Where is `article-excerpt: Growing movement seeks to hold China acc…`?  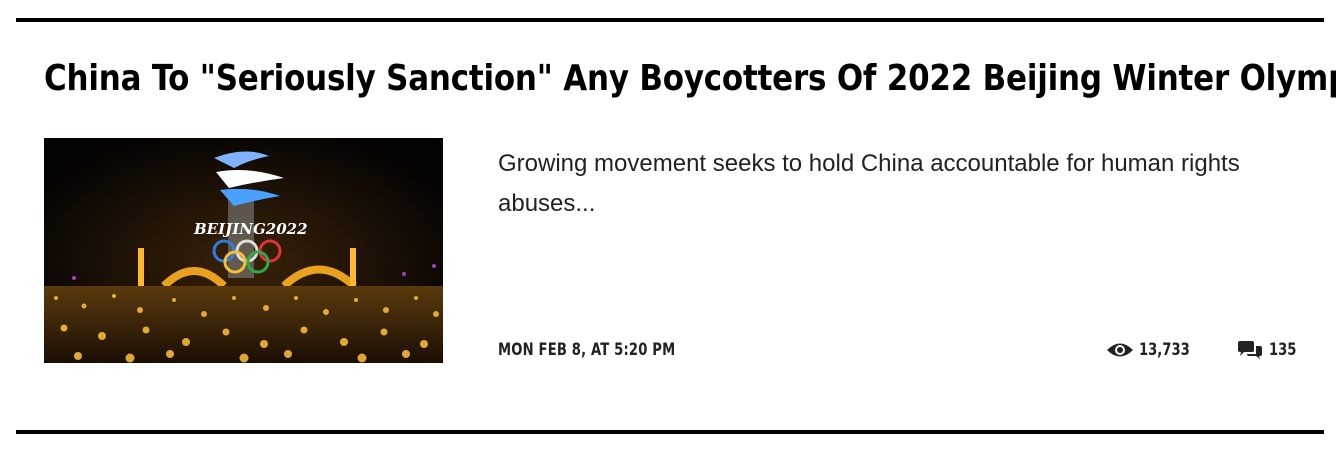
article-excerpt: Growing movement seeks to hold China acc… is located at coordinates (869, 183).